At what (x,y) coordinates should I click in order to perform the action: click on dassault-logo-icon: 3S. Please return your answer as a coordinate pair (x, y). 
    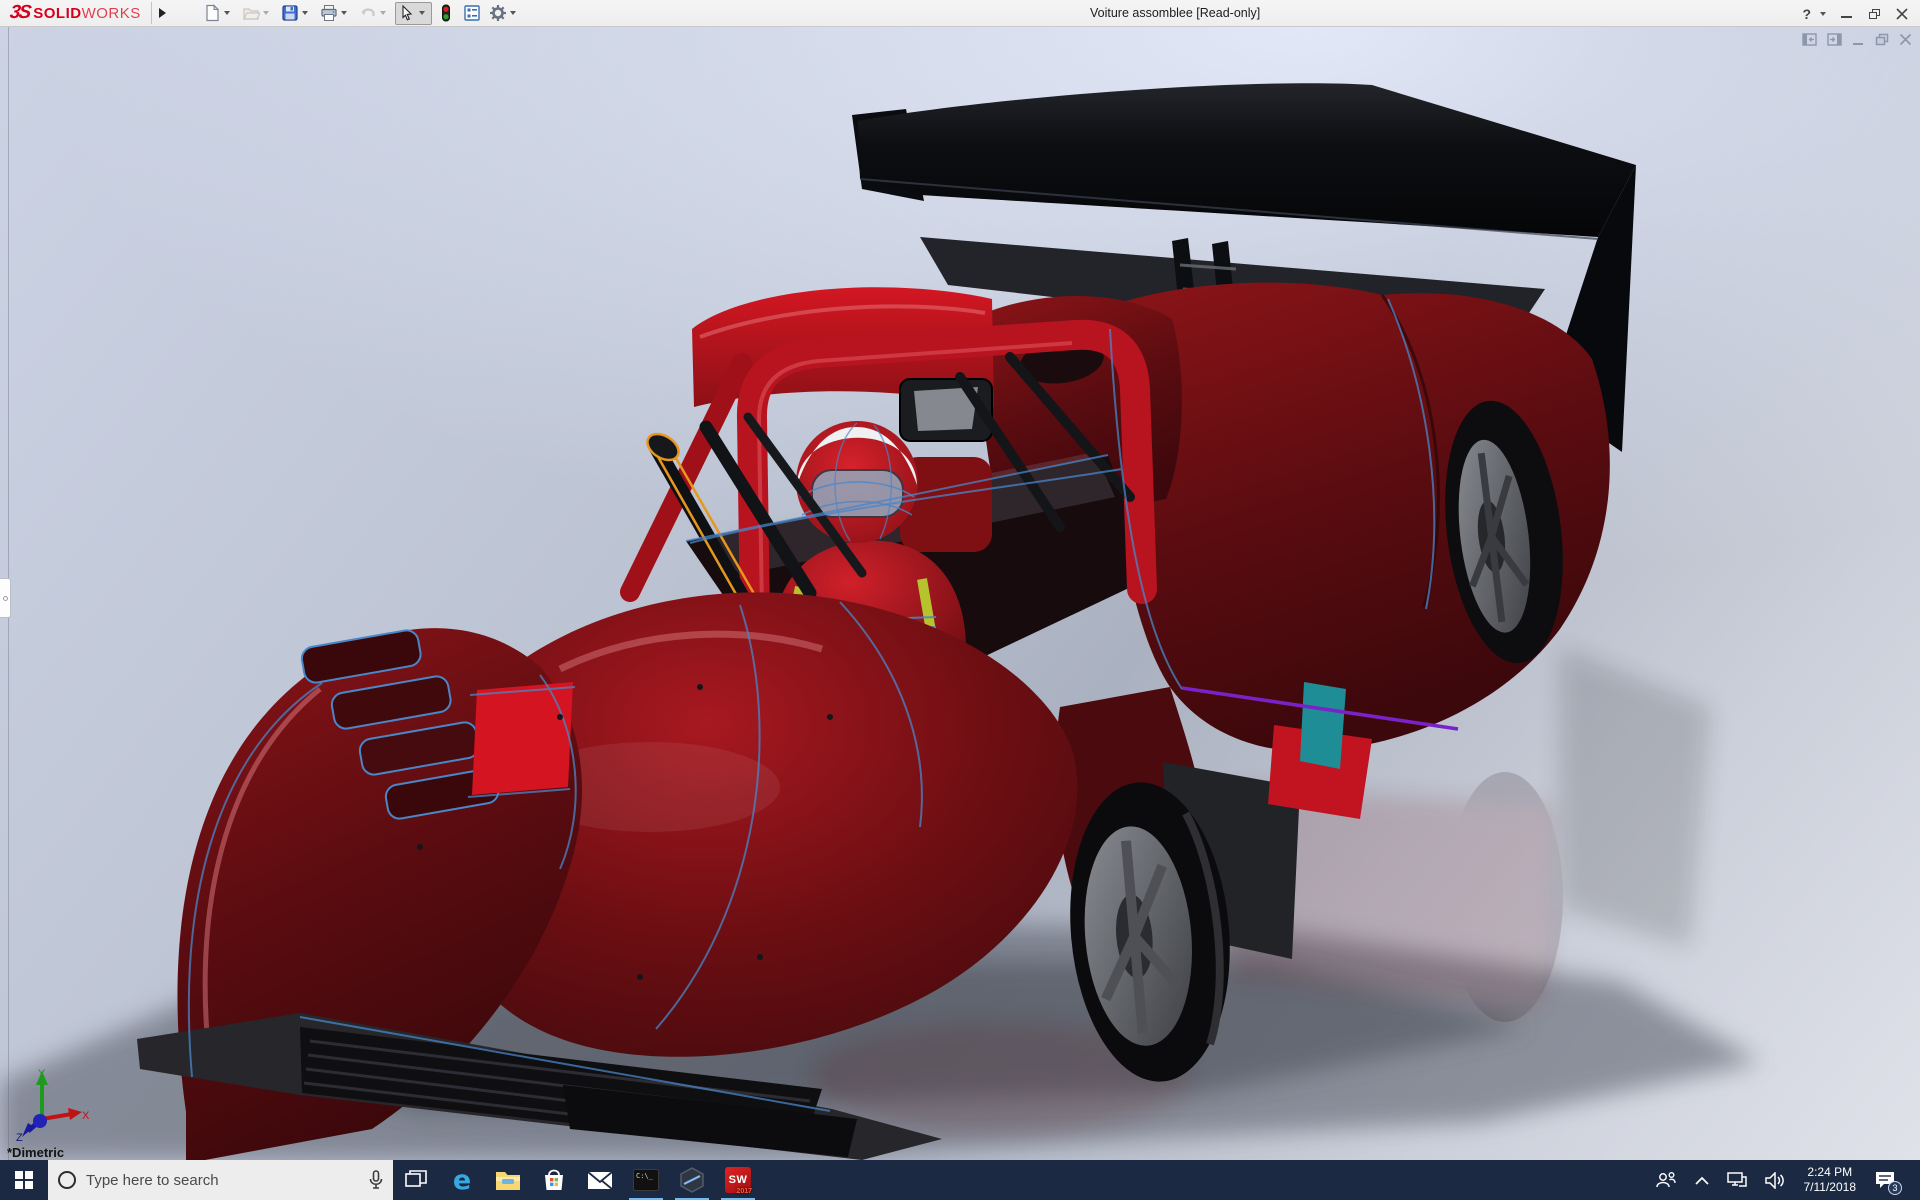
    Looking at the image, I should click on (19, 12).